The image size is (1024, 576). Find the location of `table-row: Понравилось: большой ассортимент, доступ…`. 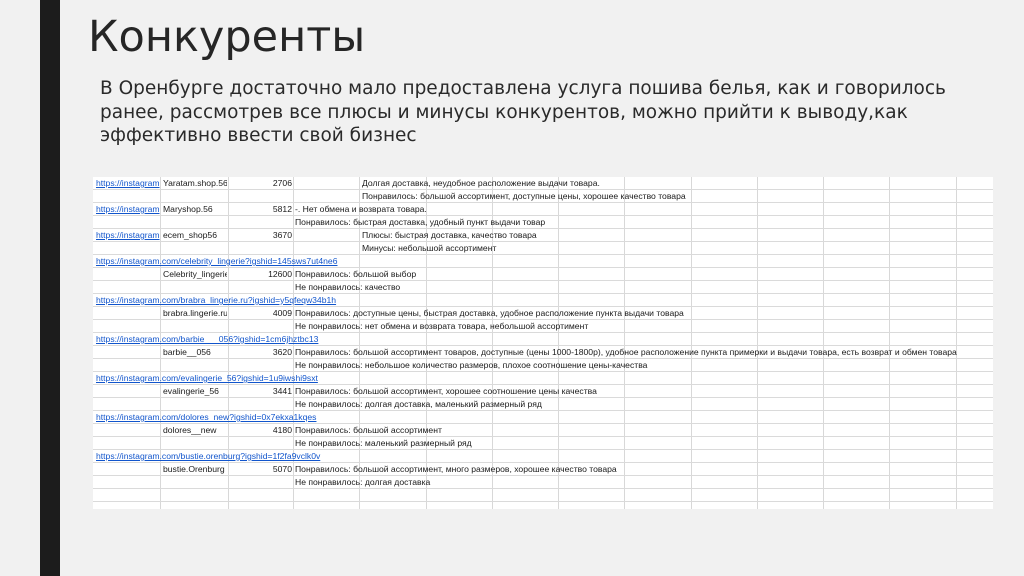

table-row: Понравилось: большой ассортимент, доступ… is located at coordinates (543, 196).